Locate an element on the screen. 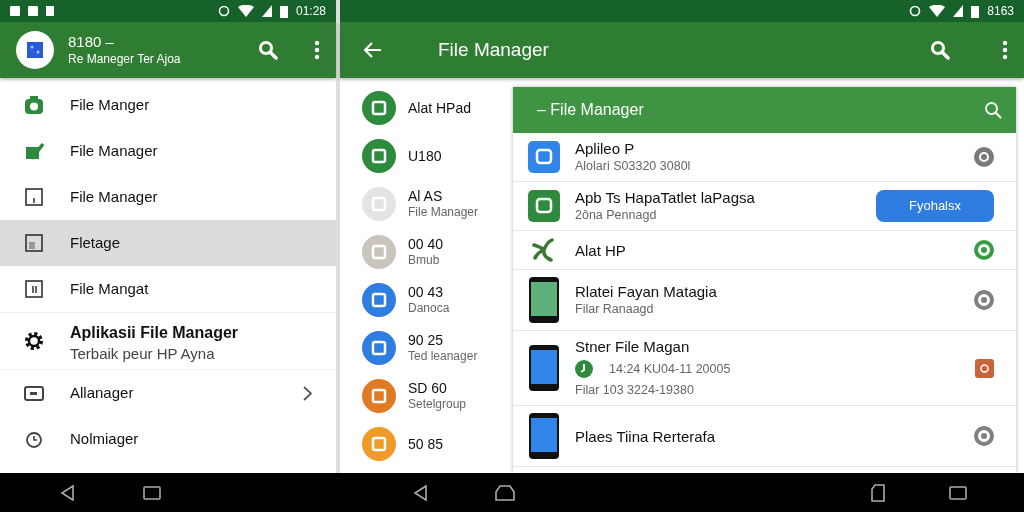  item-subtitle: File Manager is located at coordinates (443, 212).